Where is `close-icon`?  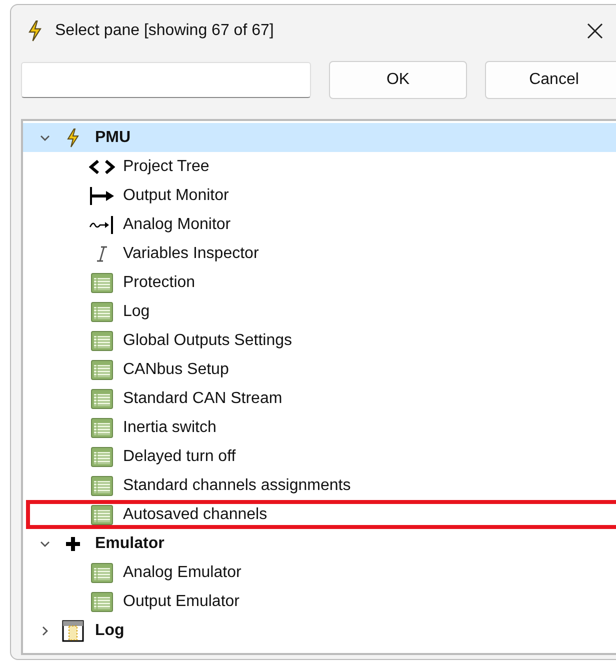 close-icon is located at coordinates (595, 31).